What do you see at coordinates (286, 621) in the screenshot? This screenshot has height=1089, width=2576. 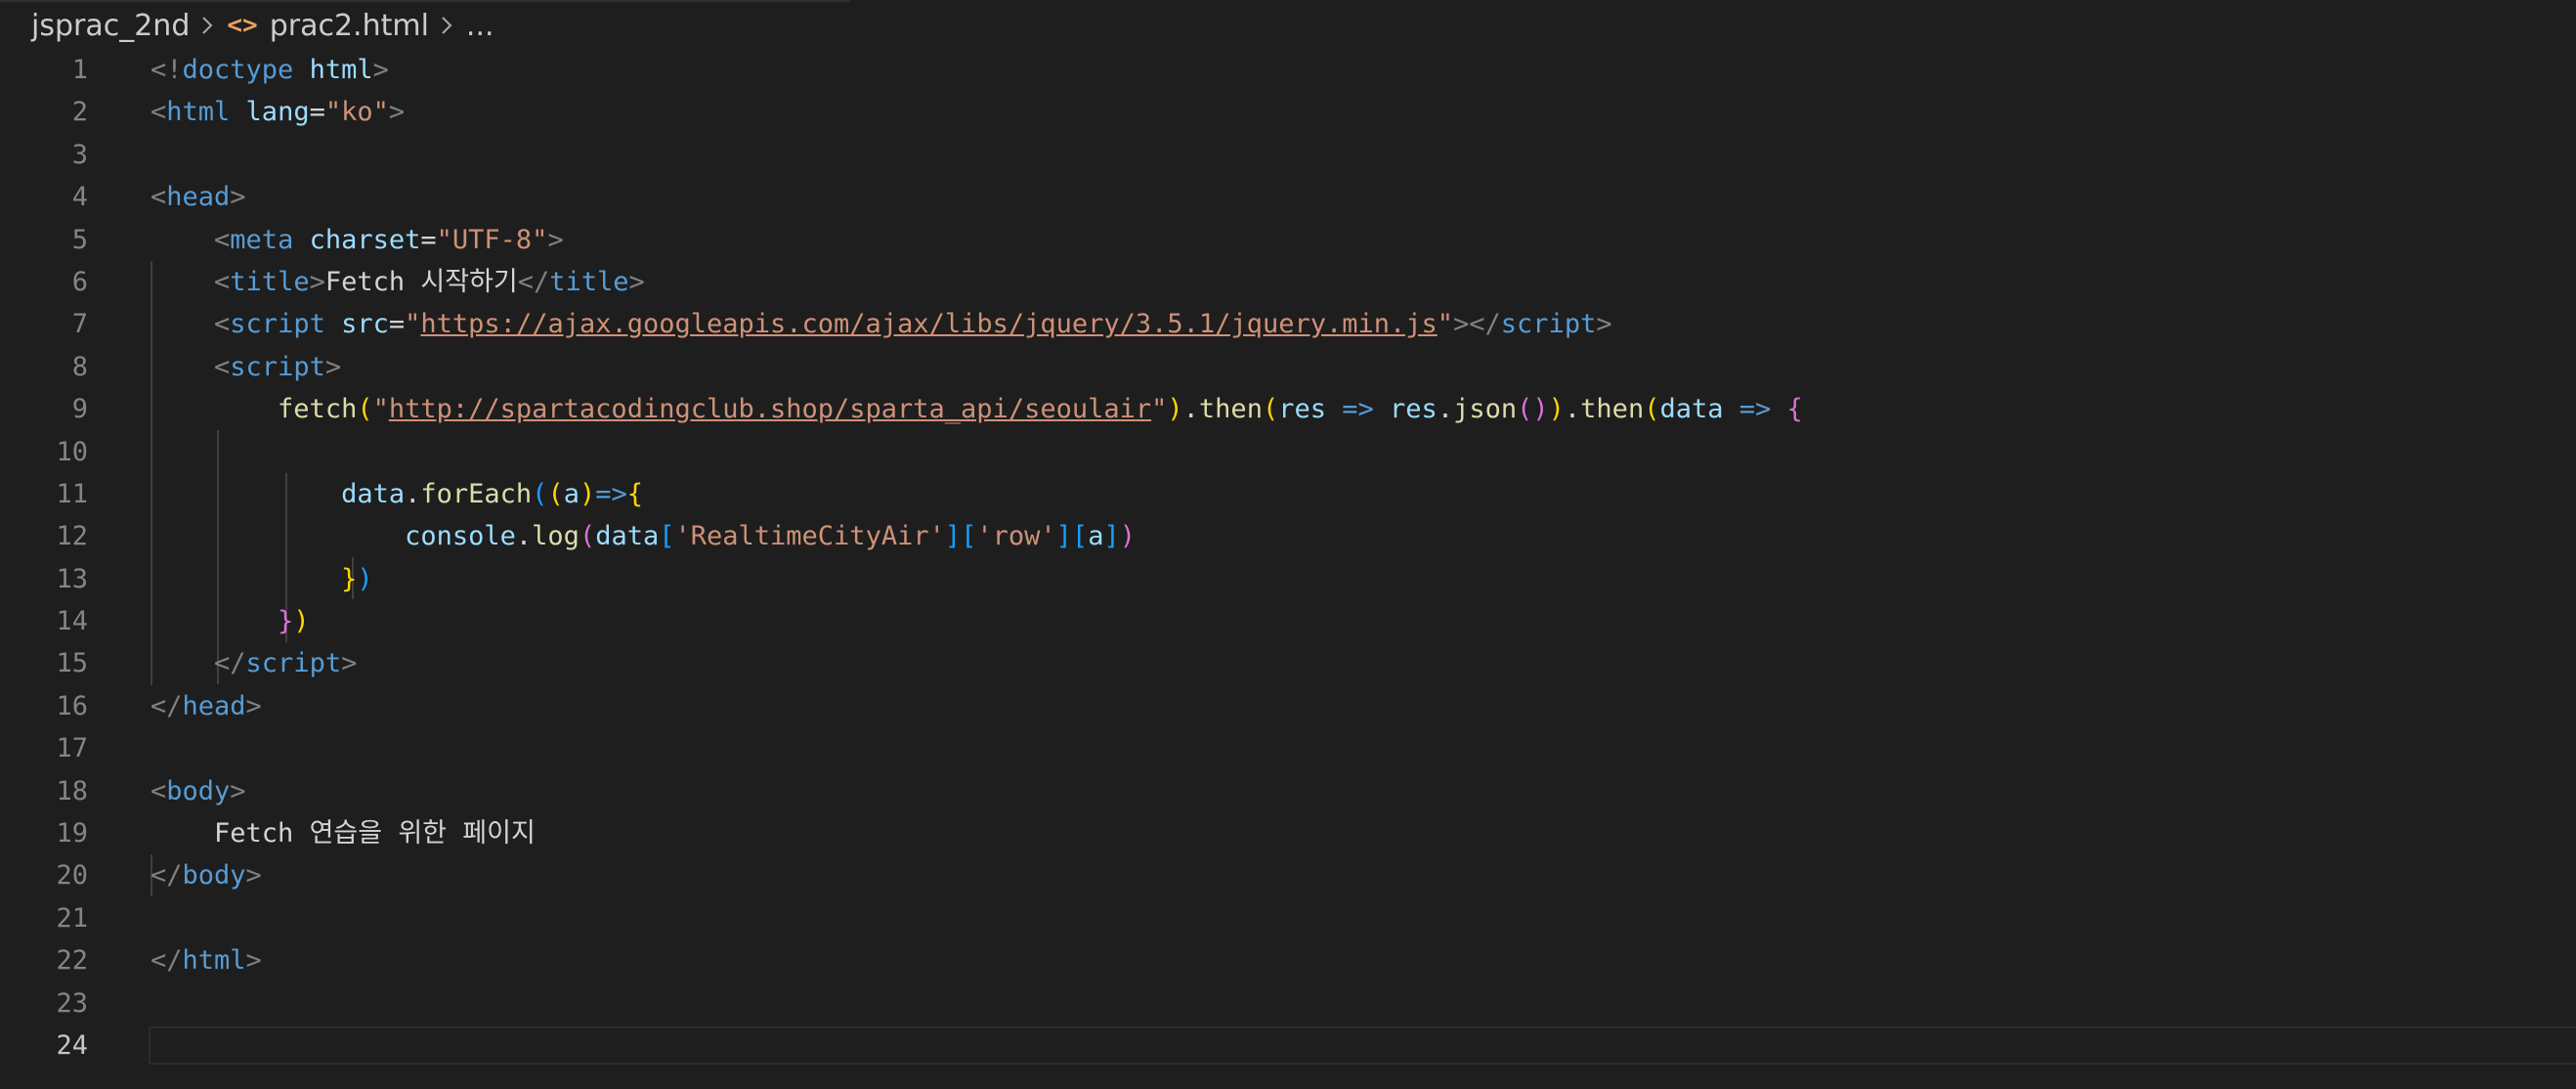 I see `code-token: }` at bounding box center [286, 621].